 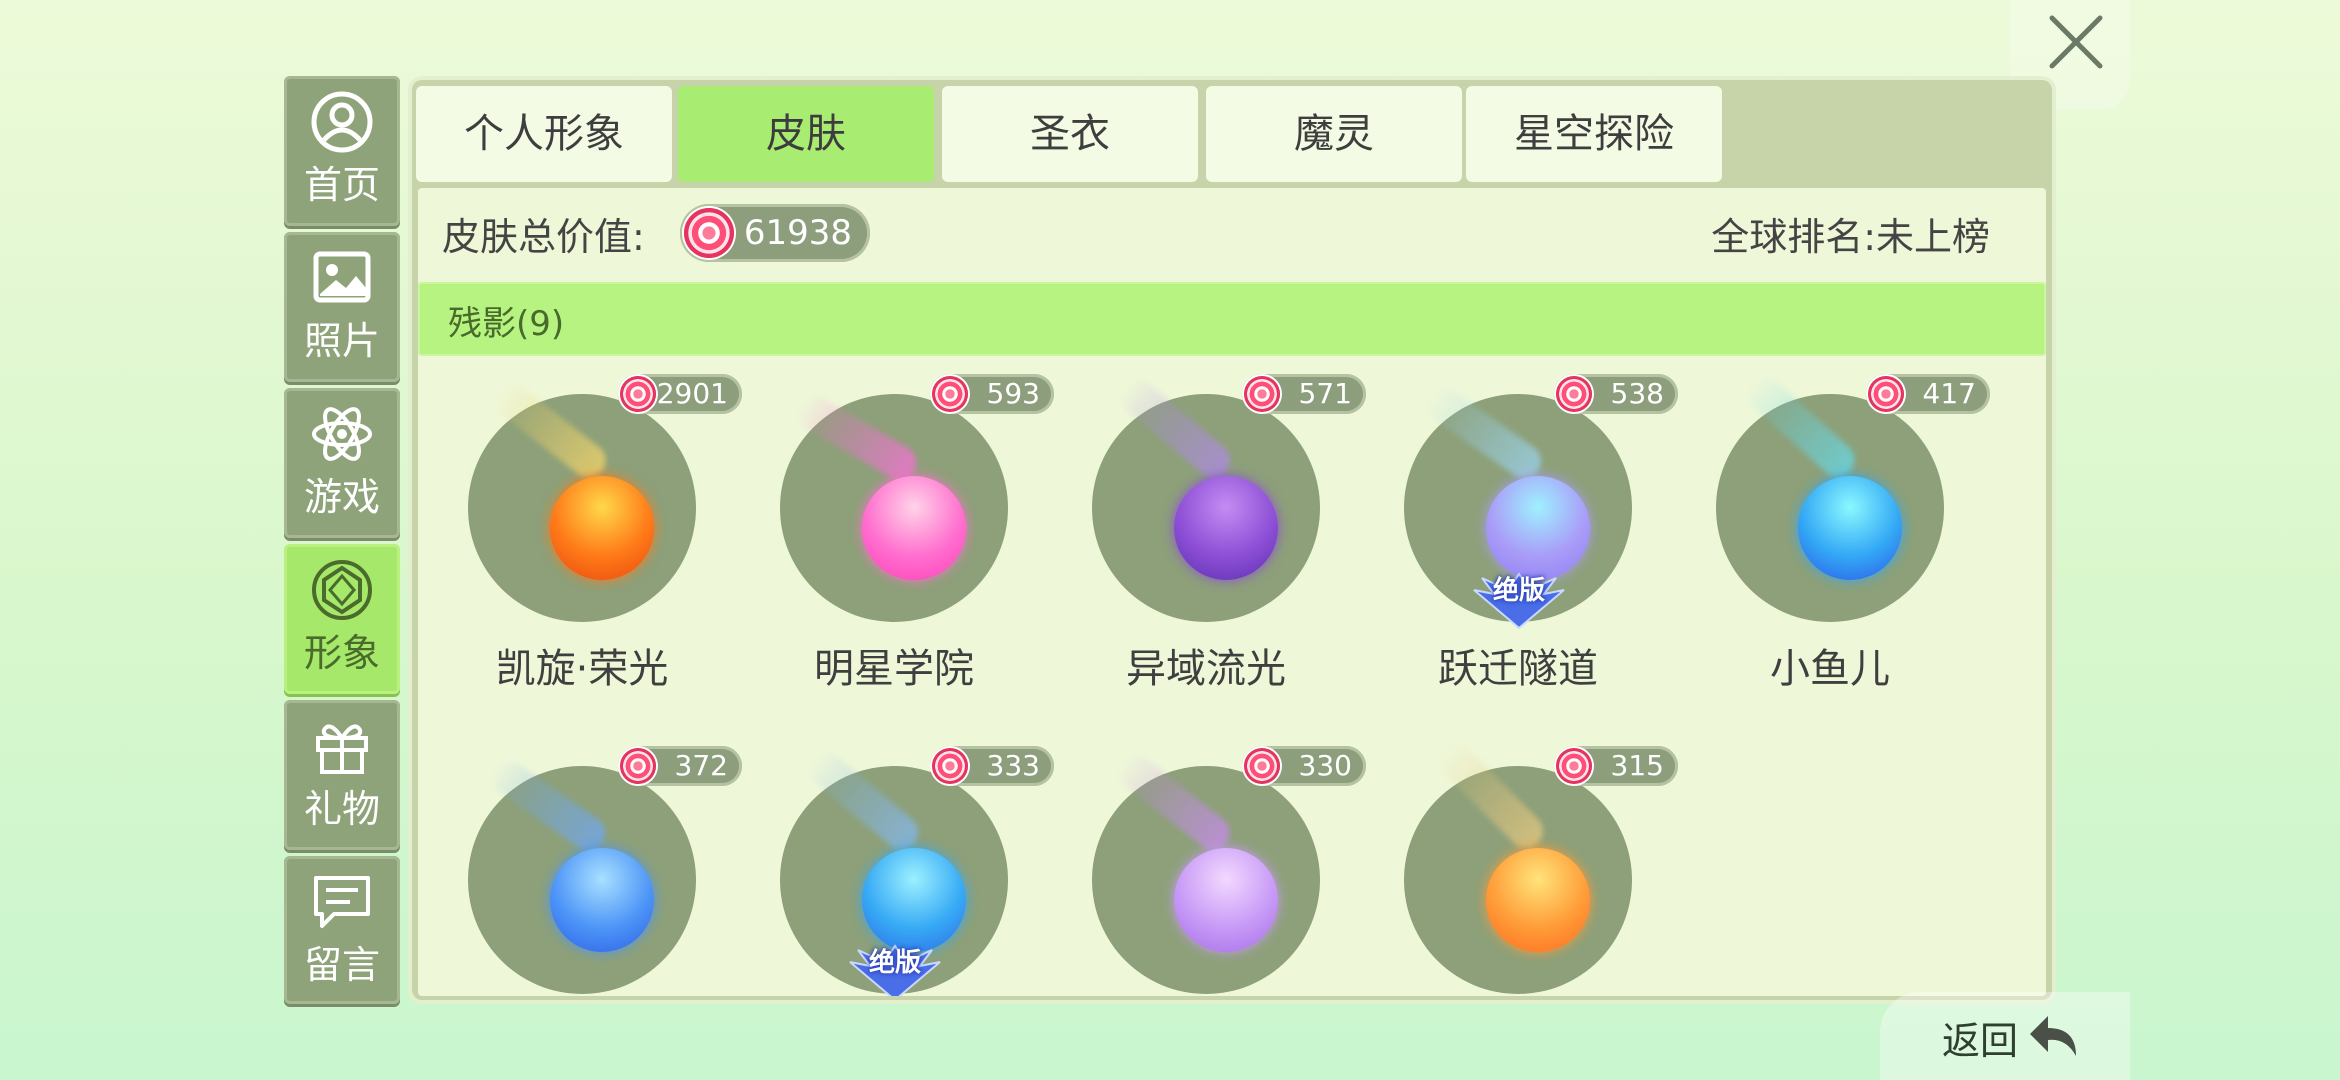 I want to click on price-value: 538, so click(x=1637, y=393).